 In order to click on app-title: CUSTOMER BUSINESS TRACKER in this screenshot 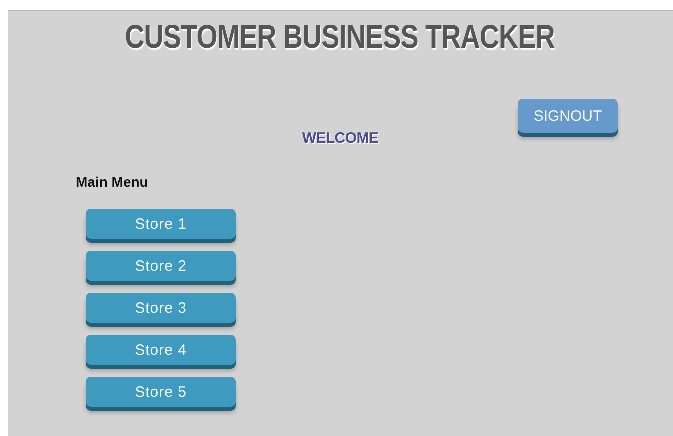, I will do `click(341, 37)`.